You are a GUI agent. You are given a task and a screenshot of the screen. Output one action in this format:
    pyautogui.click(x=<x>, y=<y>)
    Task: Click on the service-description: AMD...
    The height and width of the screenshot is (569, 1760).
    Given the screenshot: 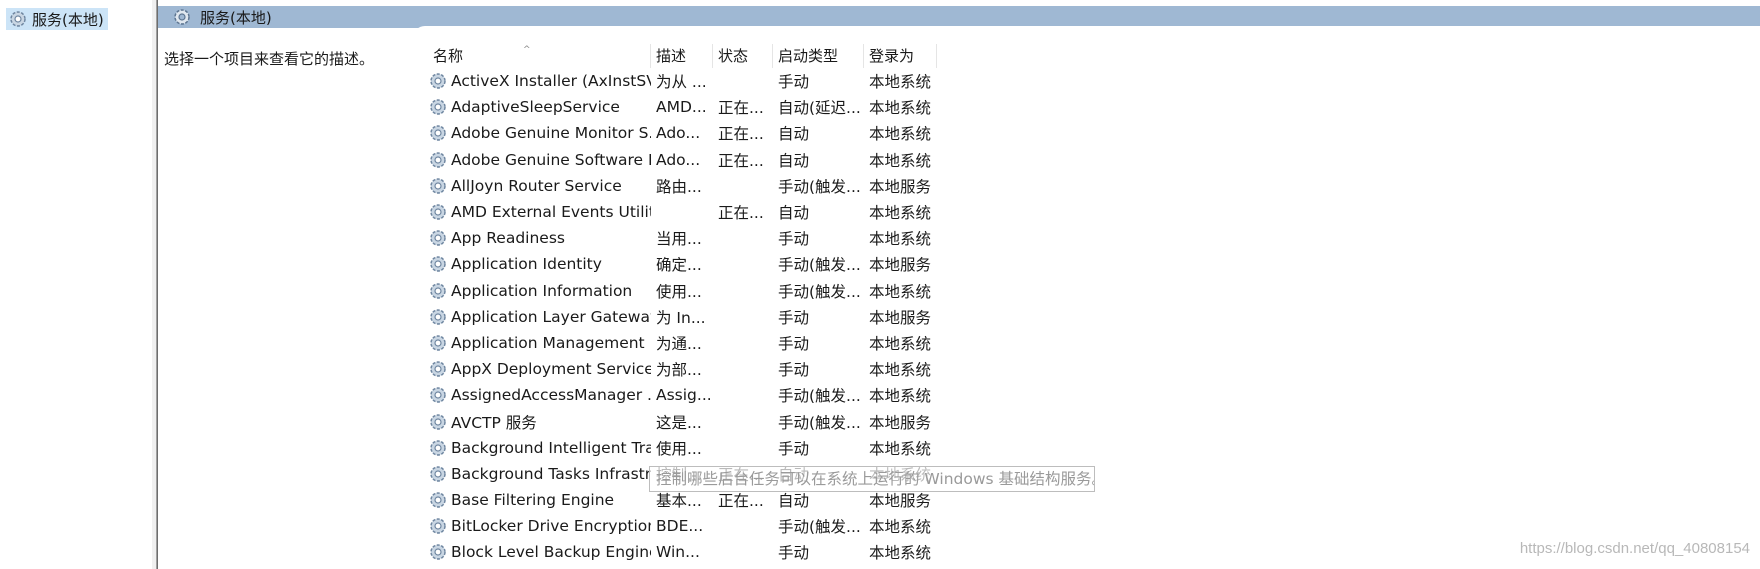 What is the action you would take?
    pyautogui.click(x=681, y=107)
    